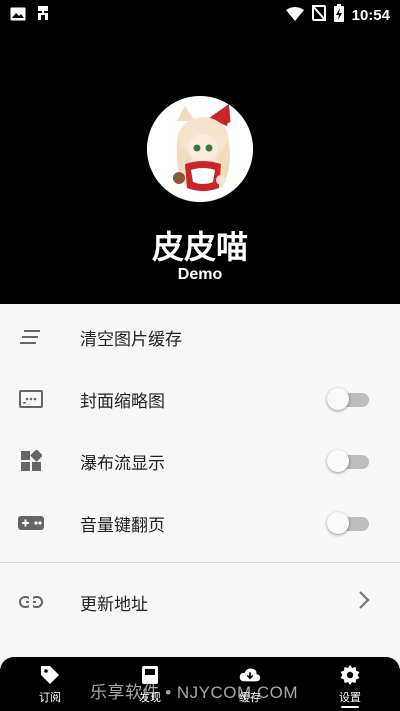 Image resolution: width=400 pixels, height=711 pixels. What do you see at coordinates (50, 675) in the screenshot?
I see `tag-icon` at bounding box center [50, 675].